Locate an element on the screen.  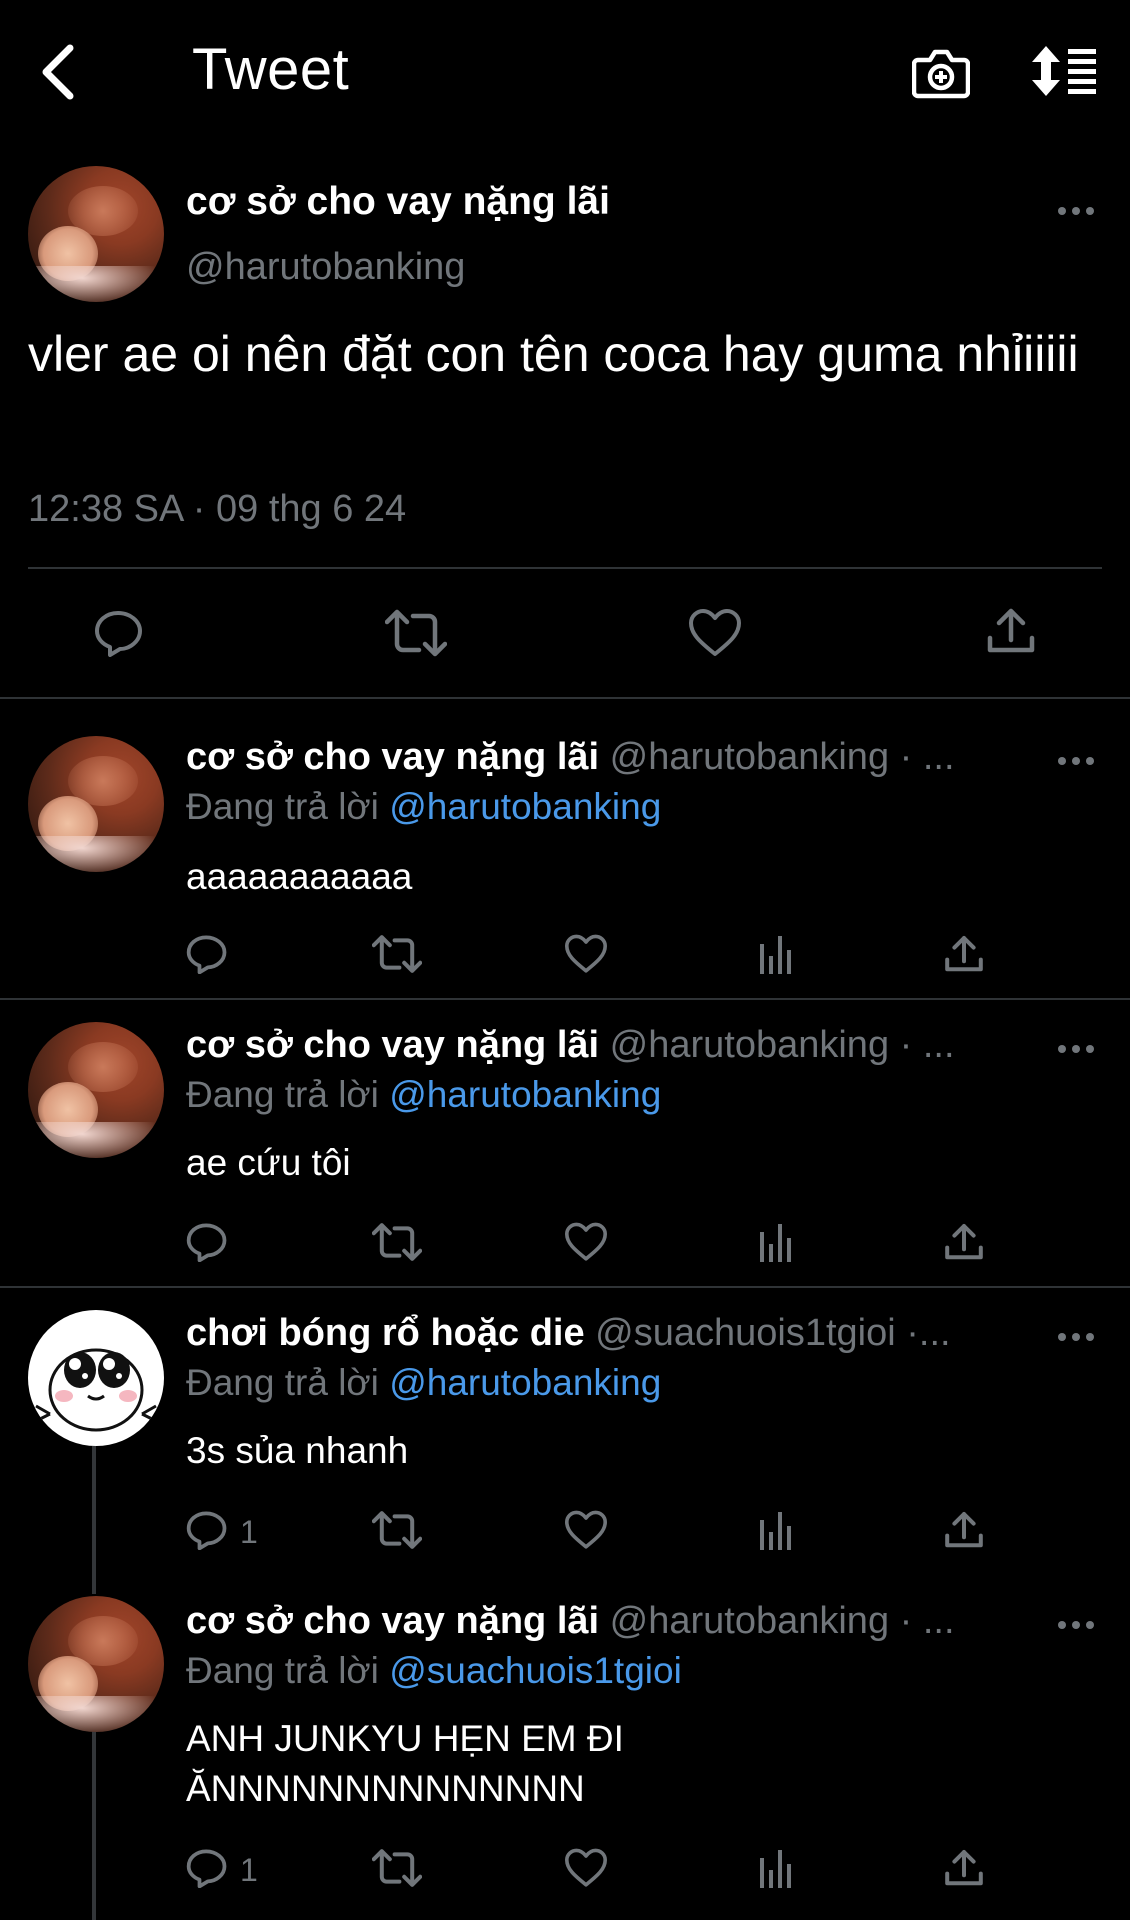
replying-to: Đang trả lời @suachuois1tgioi is located at coordinates (434, 1670).